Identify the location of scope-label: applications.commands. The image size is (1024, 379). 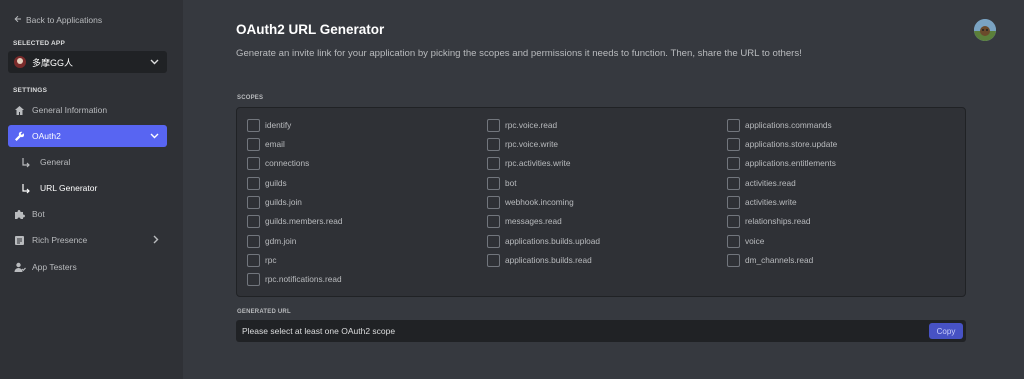
(788, 125).